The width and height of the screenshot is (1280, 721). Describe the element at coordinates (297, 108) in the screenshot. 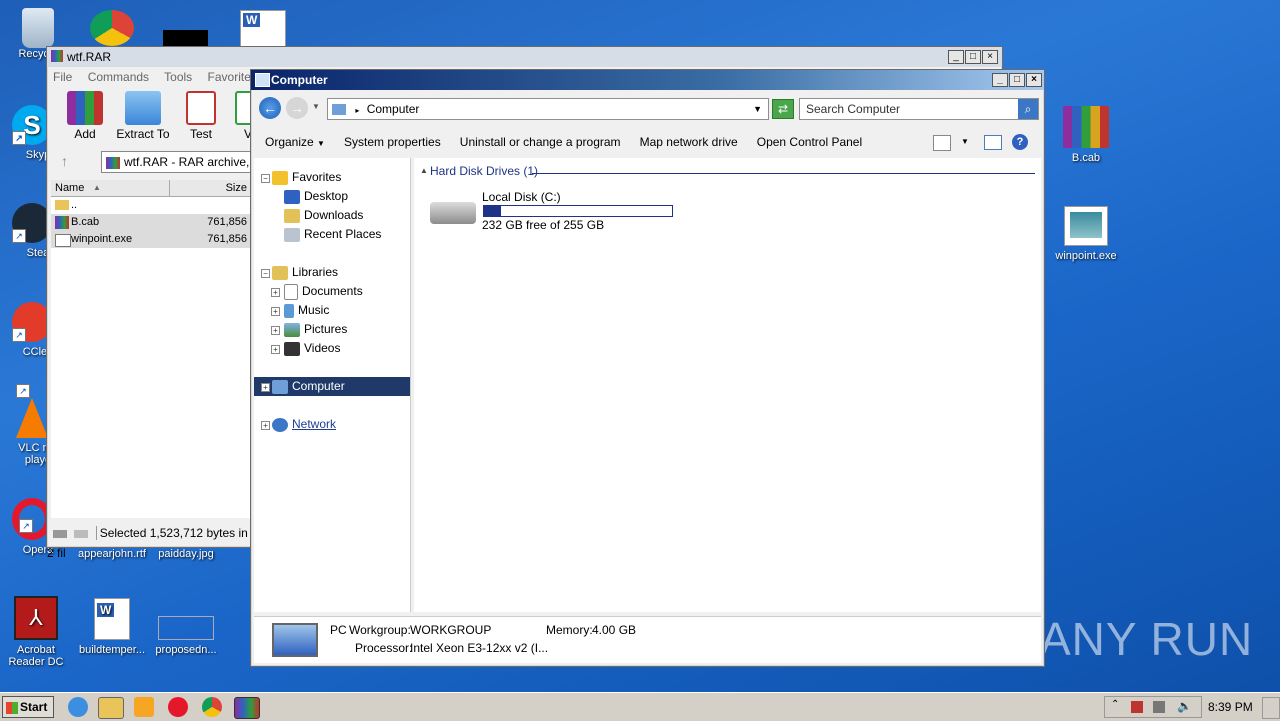

I see `forward-button: →` at that location.